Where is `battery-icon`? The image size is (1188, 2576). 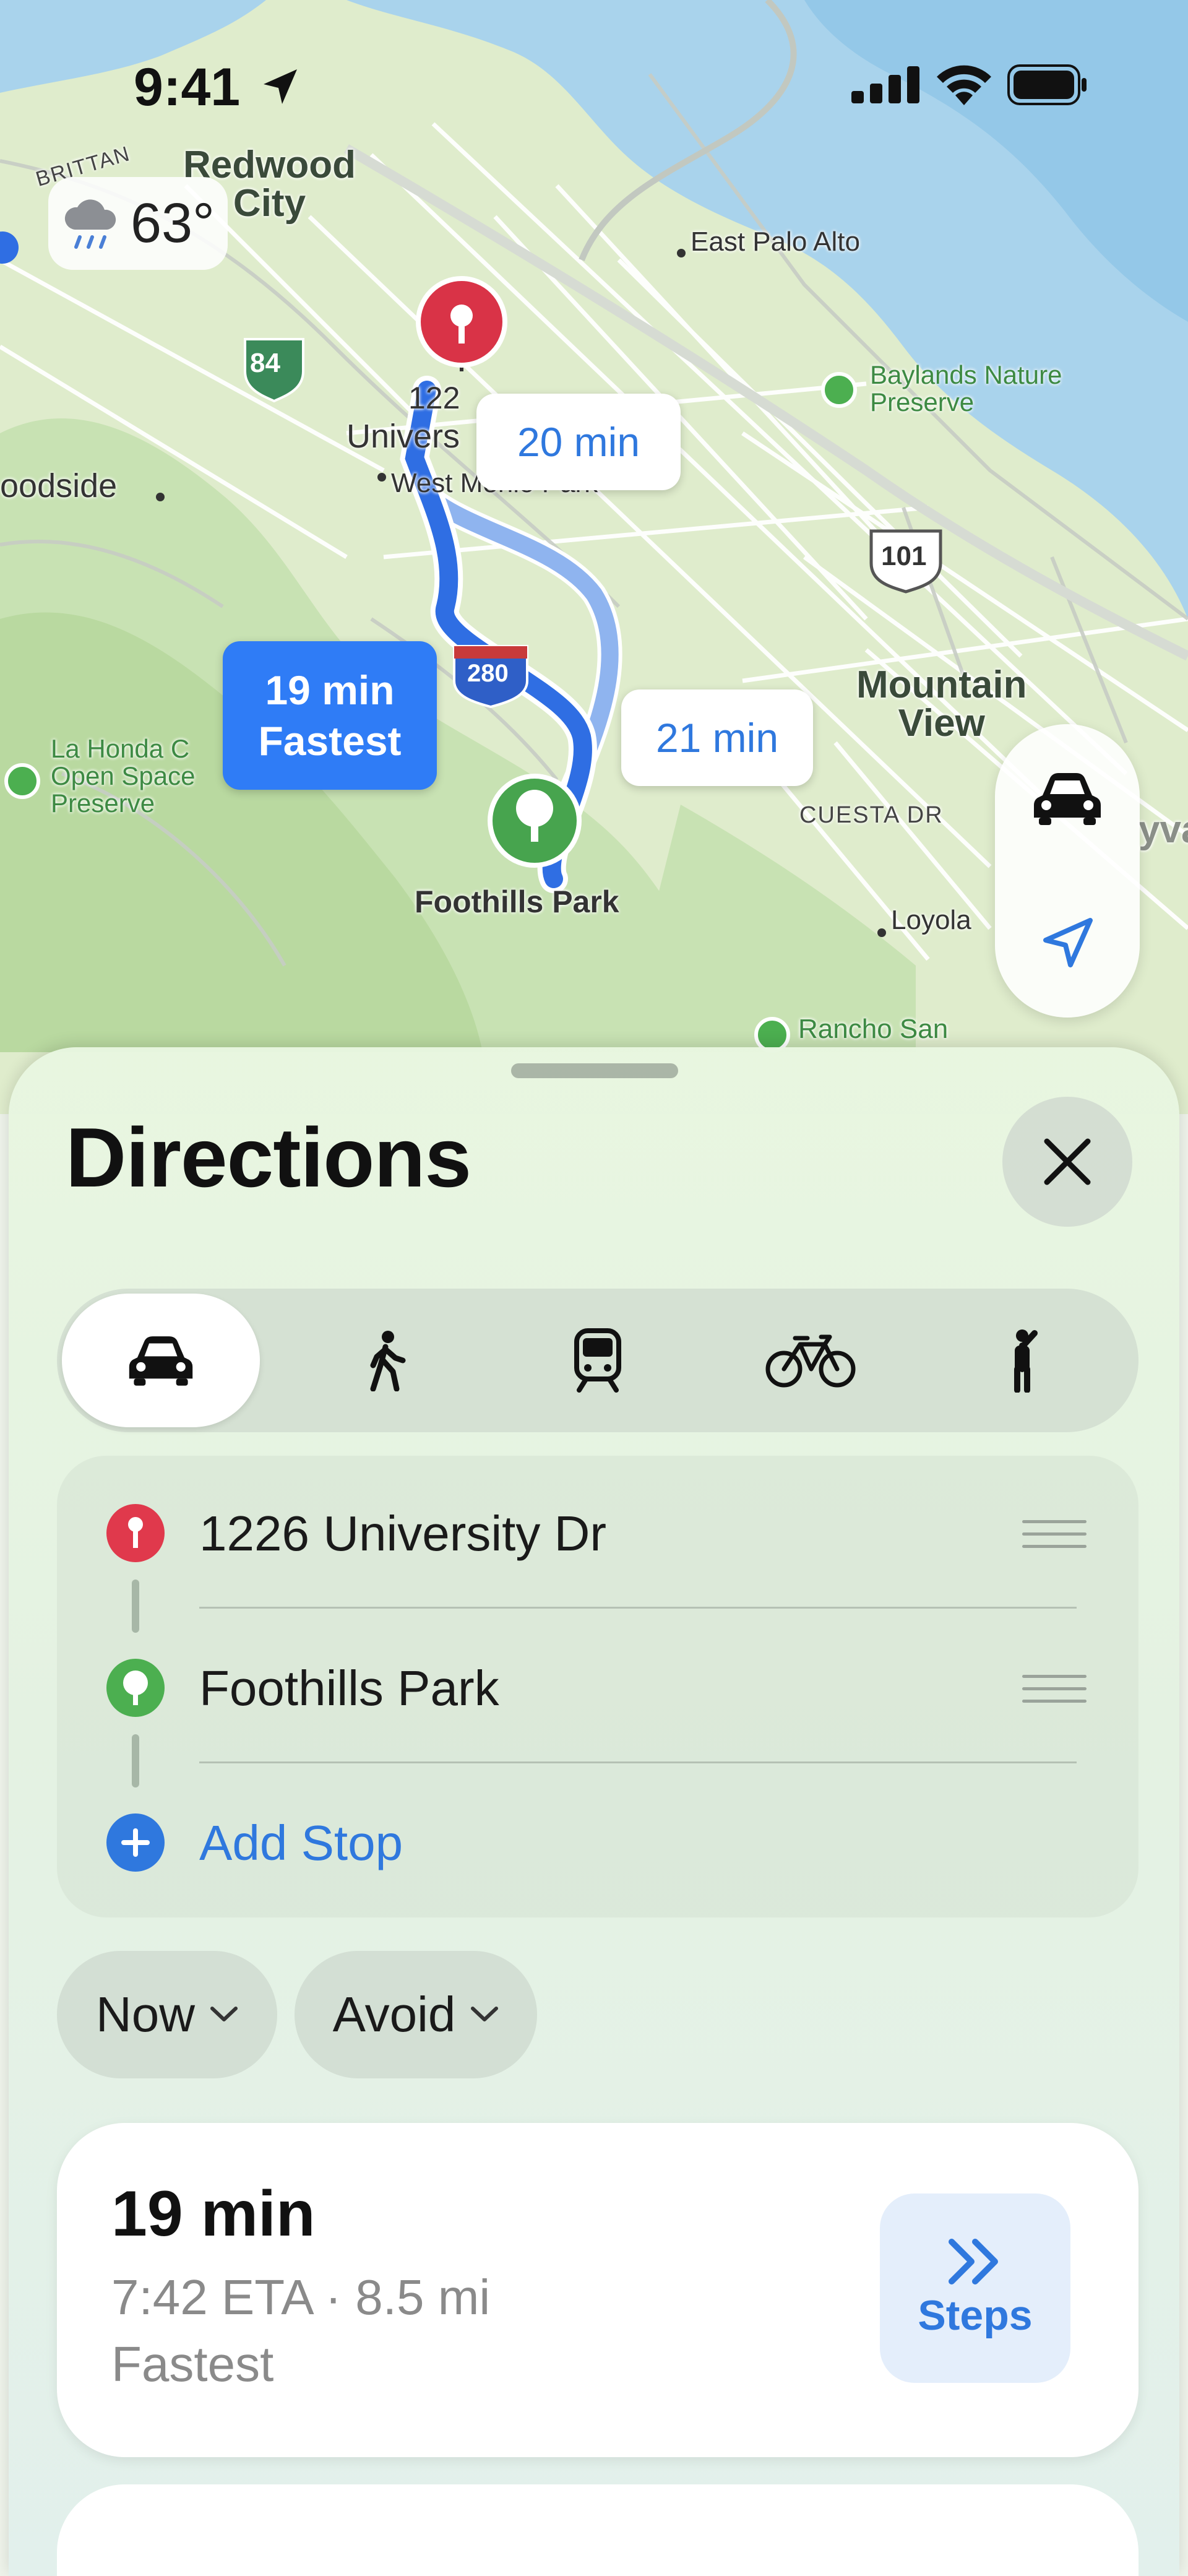
battery-icon is located at coordinates (1047, 84).